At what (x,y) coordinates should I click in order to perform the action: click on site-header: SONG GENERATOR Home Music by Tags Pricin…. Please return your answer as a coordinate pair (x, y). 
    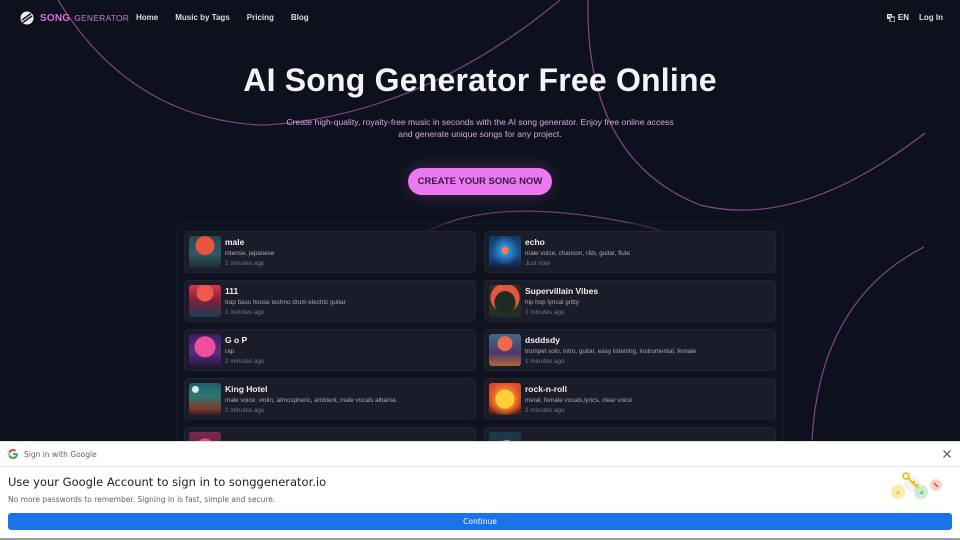
    Looking at the image, I should click on (480, 19).